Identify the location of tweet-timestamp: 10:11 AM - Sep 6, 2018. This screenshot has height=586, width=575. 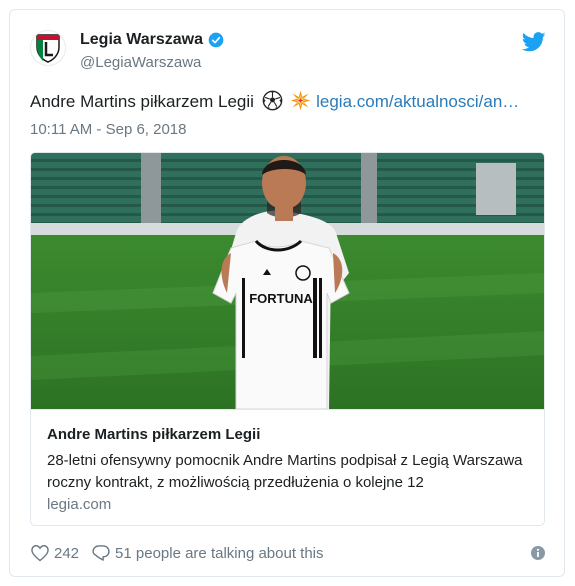
(108, 129).